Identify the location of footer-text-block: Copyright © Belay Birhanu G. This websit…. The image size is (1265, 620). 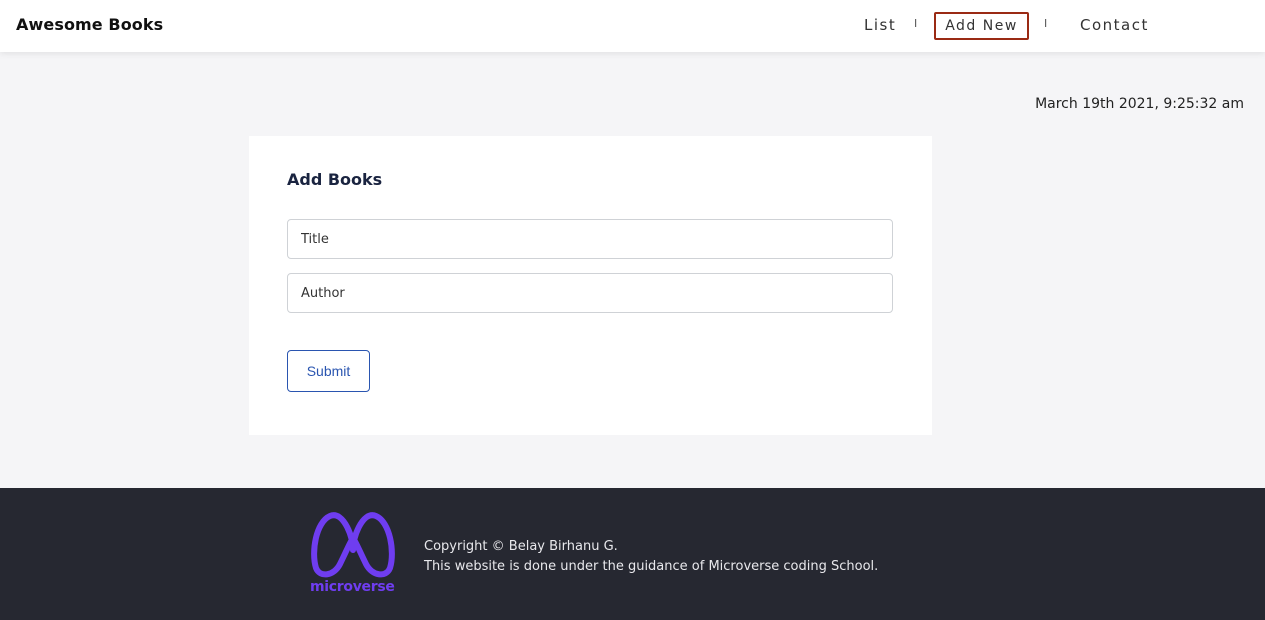
(651, 557).